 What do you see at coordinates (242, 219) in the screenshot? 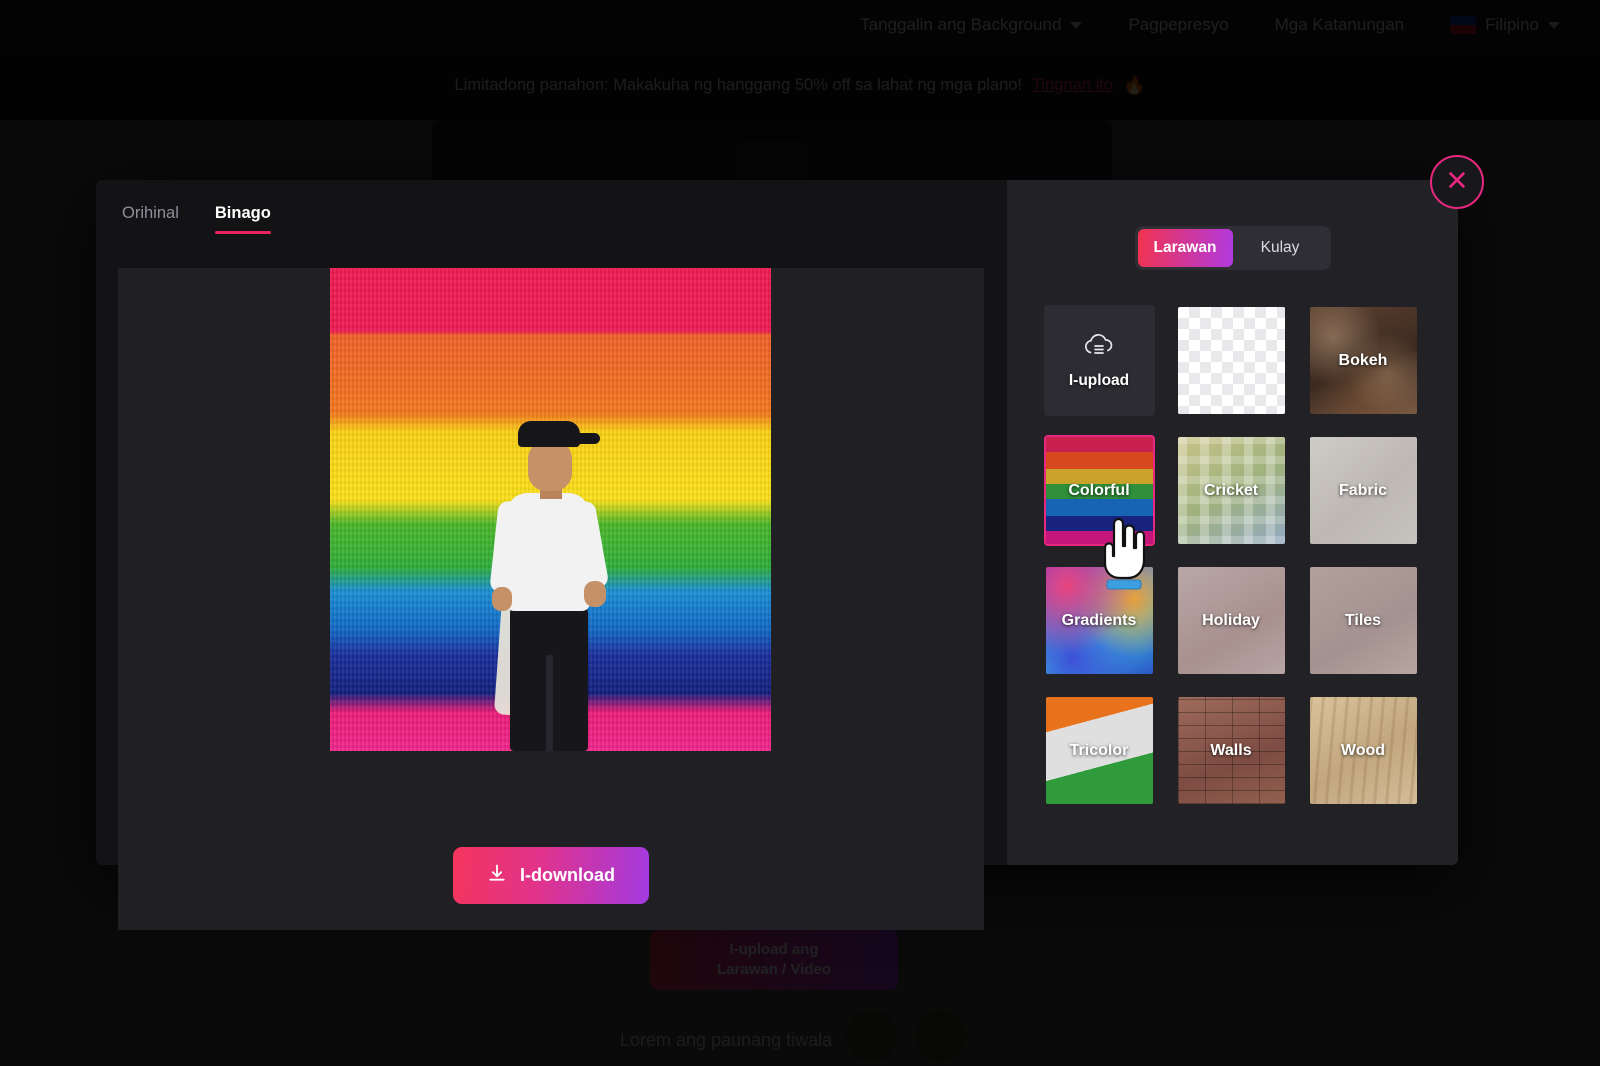
I see `tab-edited: Binago` at bounding box center [242, 219].